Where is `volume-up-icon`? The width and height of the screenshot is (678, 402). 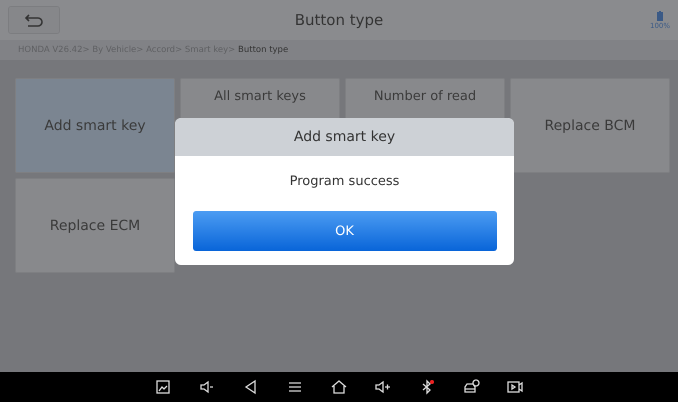
volume-up-icon is located at coordinates (383, 387).